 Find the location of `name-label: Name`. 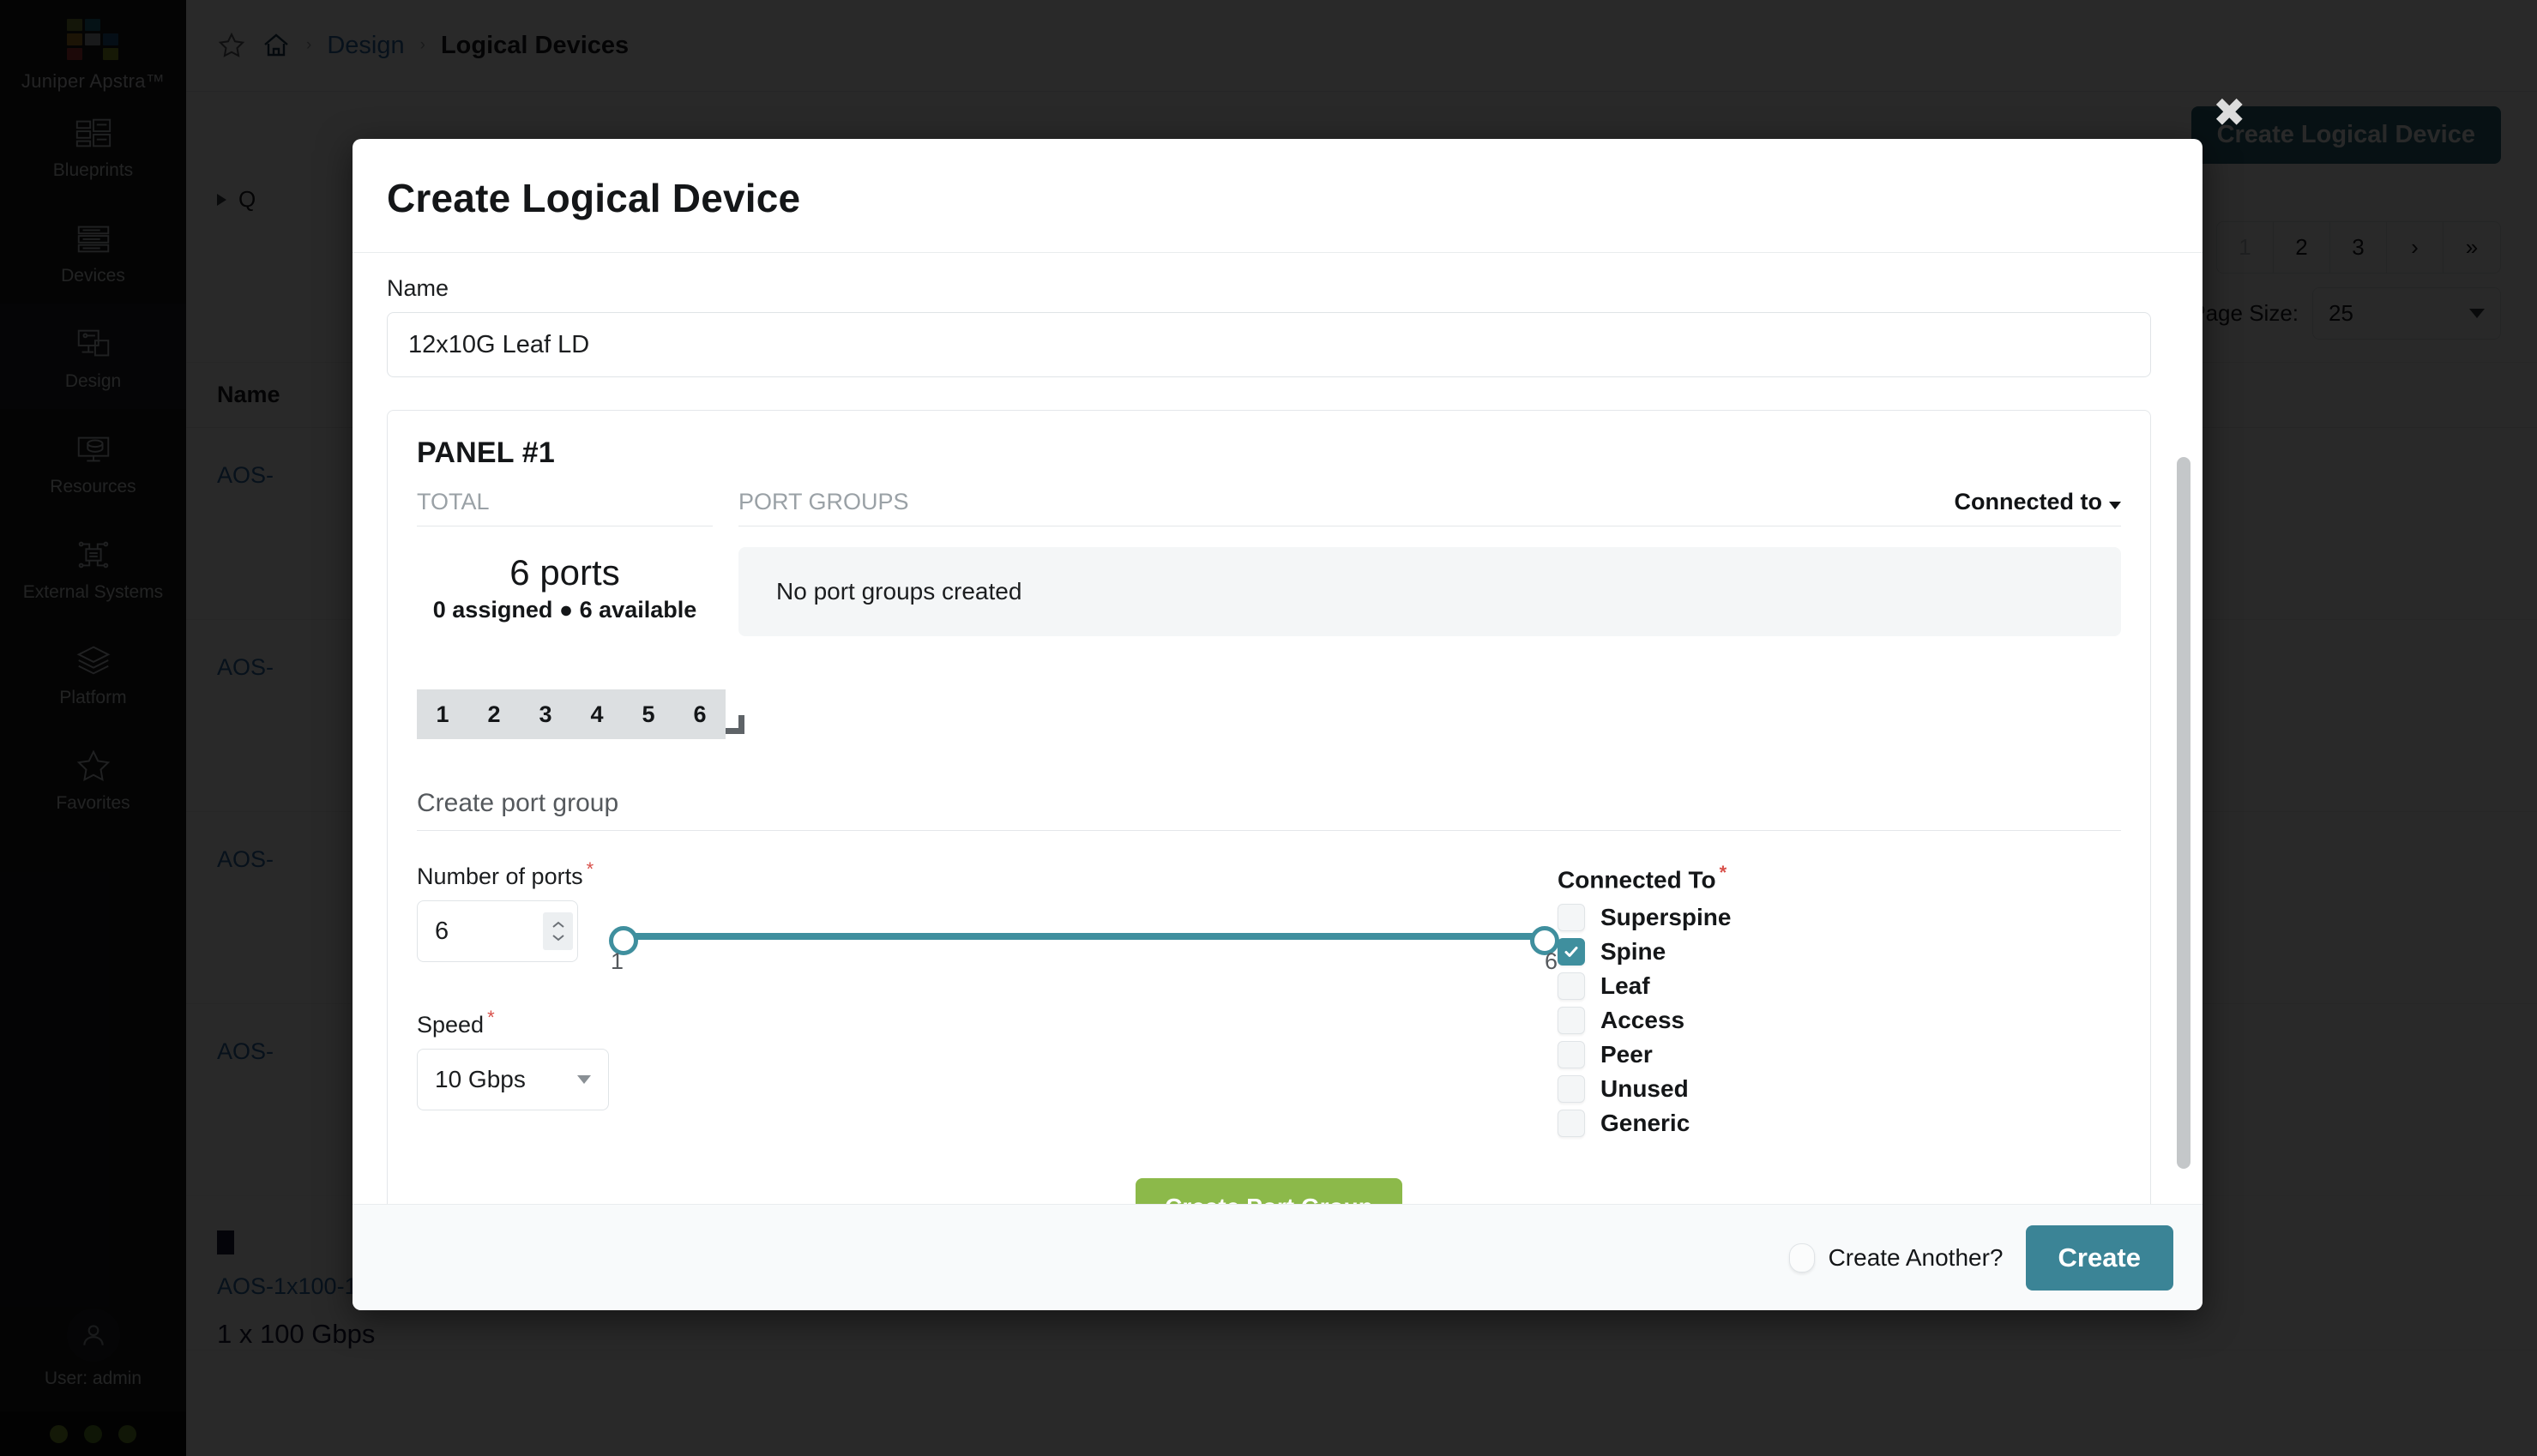

name-label: Name is located at coordinates (418, 288).